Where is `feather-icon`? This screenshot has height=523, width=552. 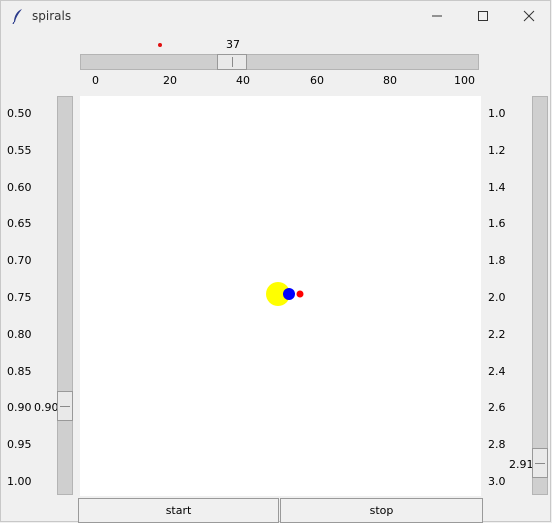
feather-icon is located at coordinates (17, 16).